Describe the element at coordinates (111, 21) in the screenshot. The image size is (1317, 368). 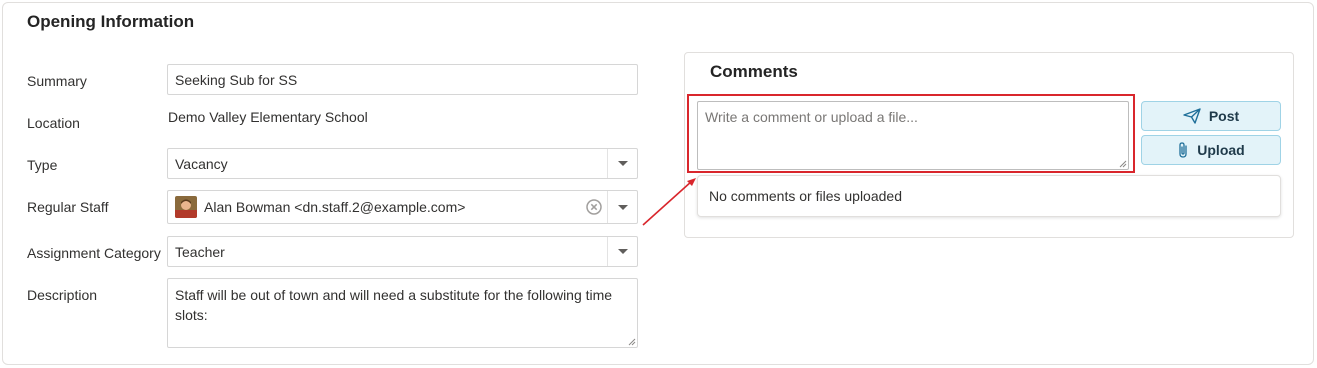
I see `section-title: Opening Information` at that location.